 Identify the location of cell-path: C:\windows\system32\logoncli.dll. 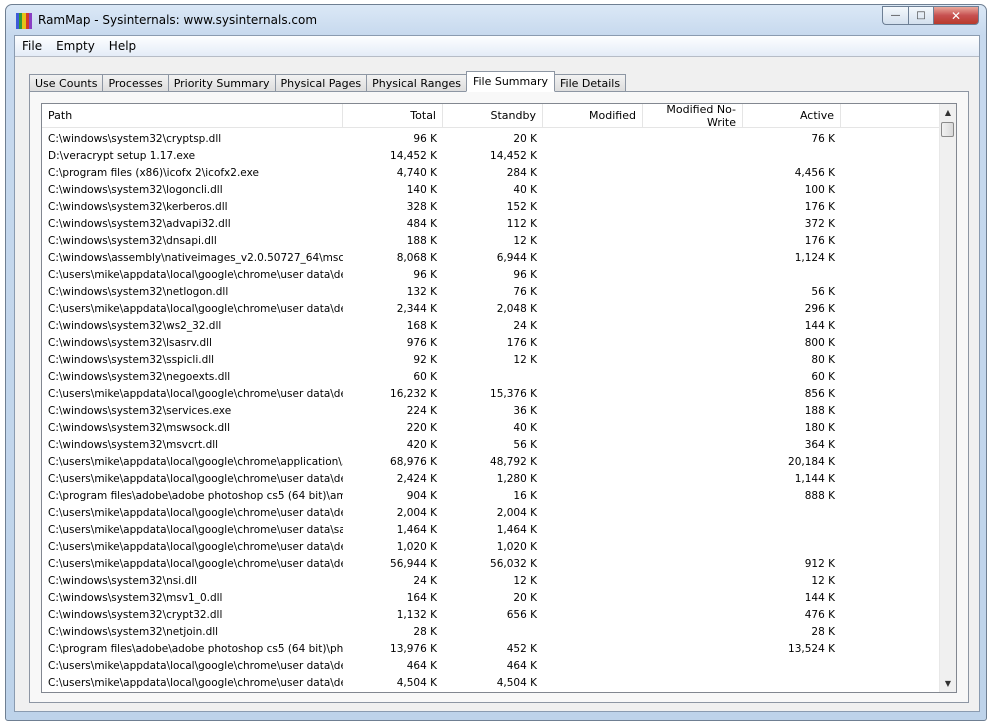
(135, 189).